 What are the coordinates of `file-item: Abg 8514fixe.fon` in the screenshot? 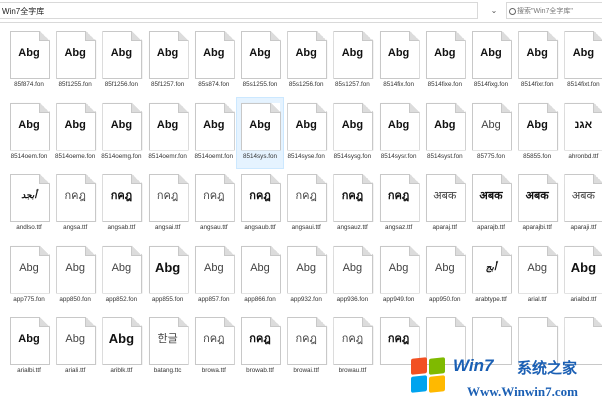 It's located at (445, 61).